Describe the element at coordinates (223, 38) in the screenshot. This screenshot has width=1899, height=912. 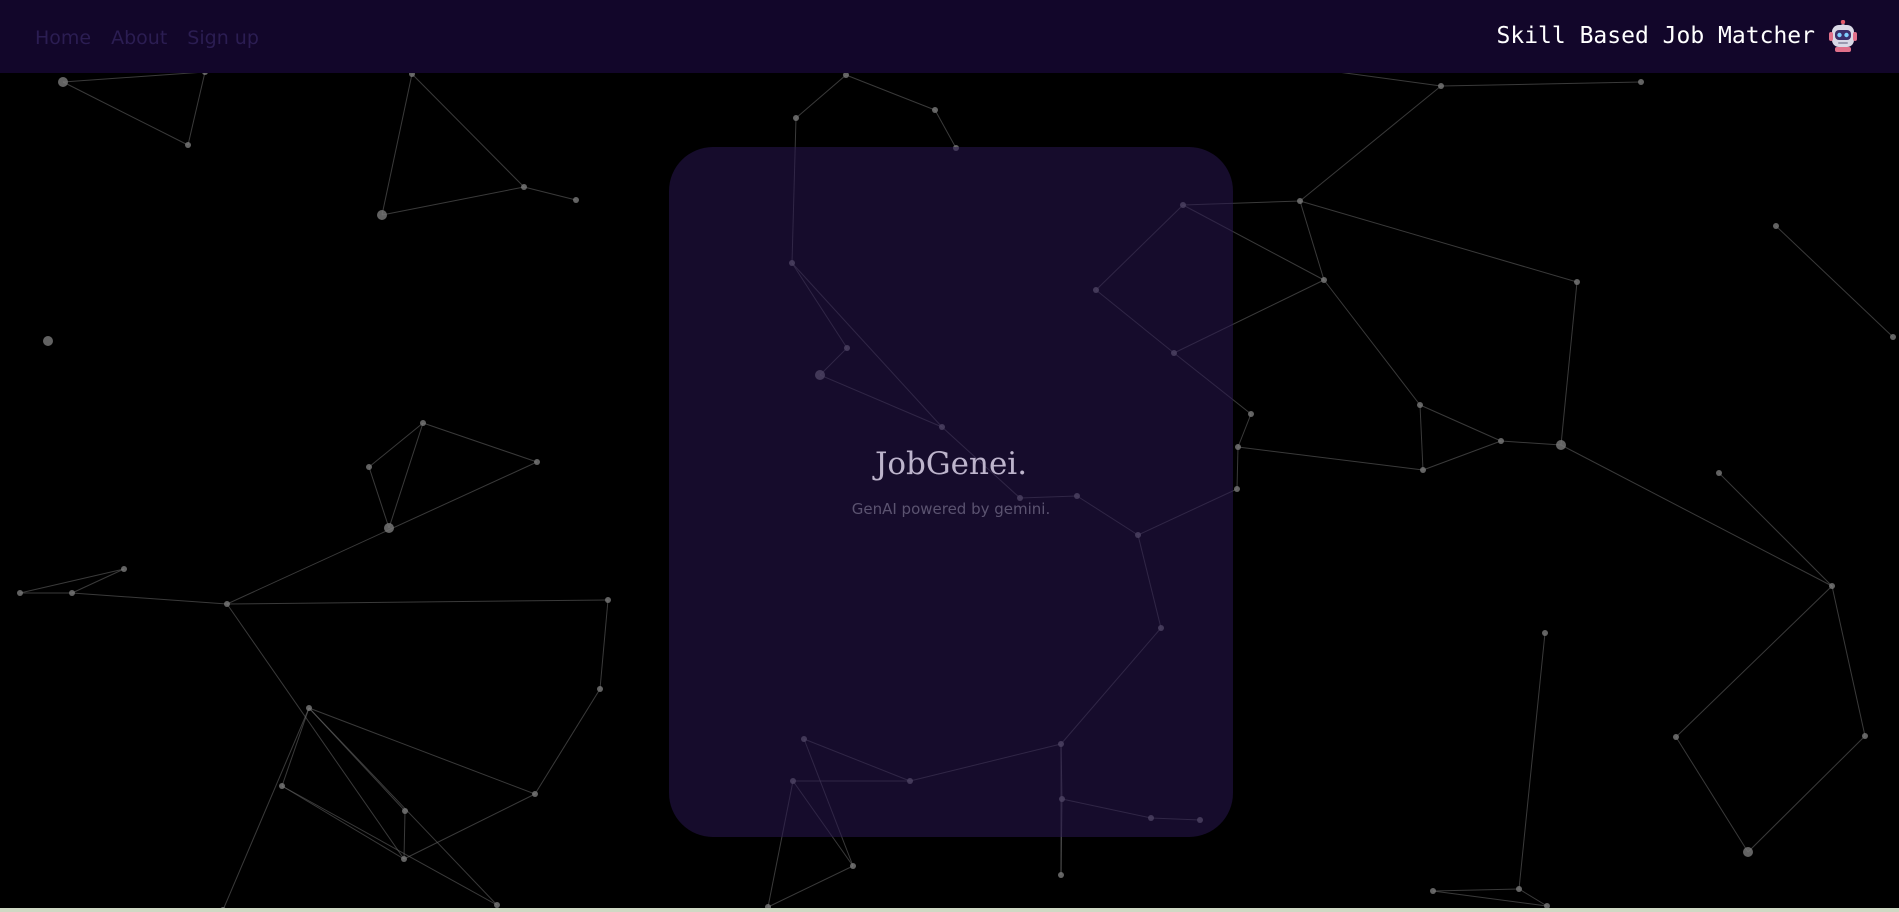
I see `nav-link-sign-up: Sign up` at that location.